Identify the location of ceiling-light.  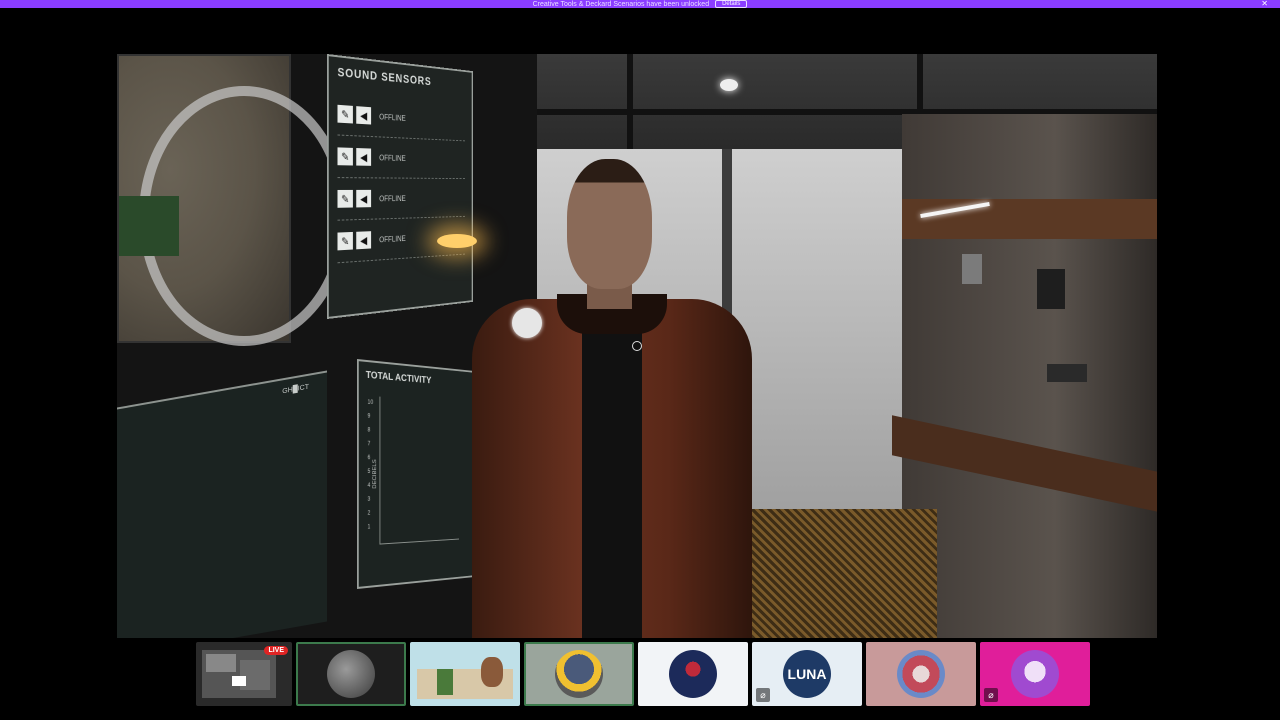
(729, 85).